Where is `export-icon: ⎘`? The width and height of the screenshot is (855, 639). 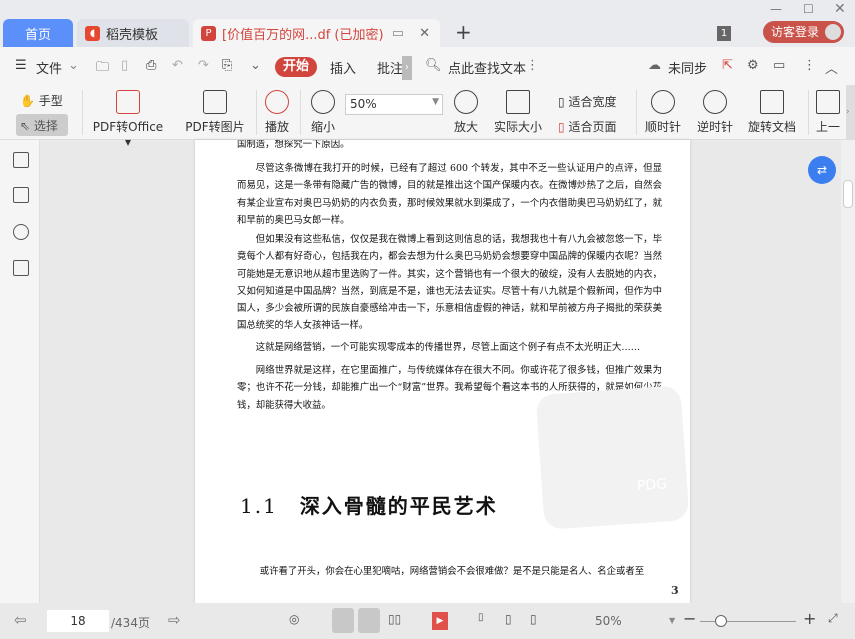 export-icon: ⎘ is located at coordinates (227, 65).